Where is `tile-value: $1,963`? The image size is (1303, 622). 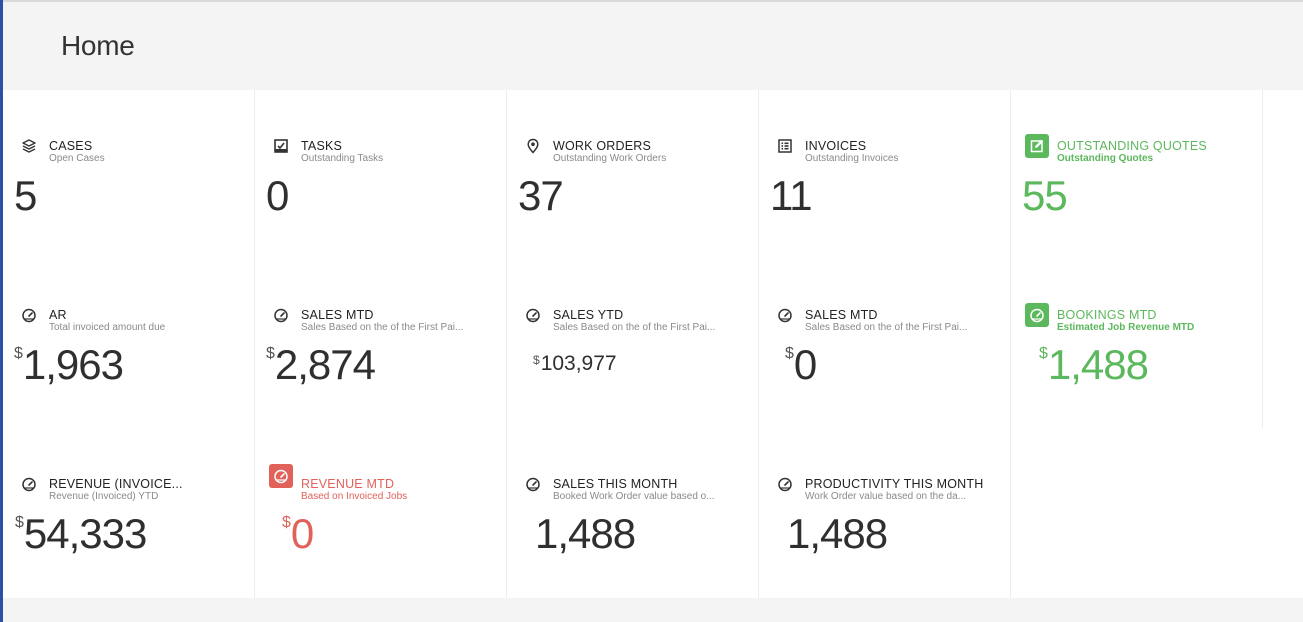 tile-value: $1,963 is located at coordinates (69, 364).